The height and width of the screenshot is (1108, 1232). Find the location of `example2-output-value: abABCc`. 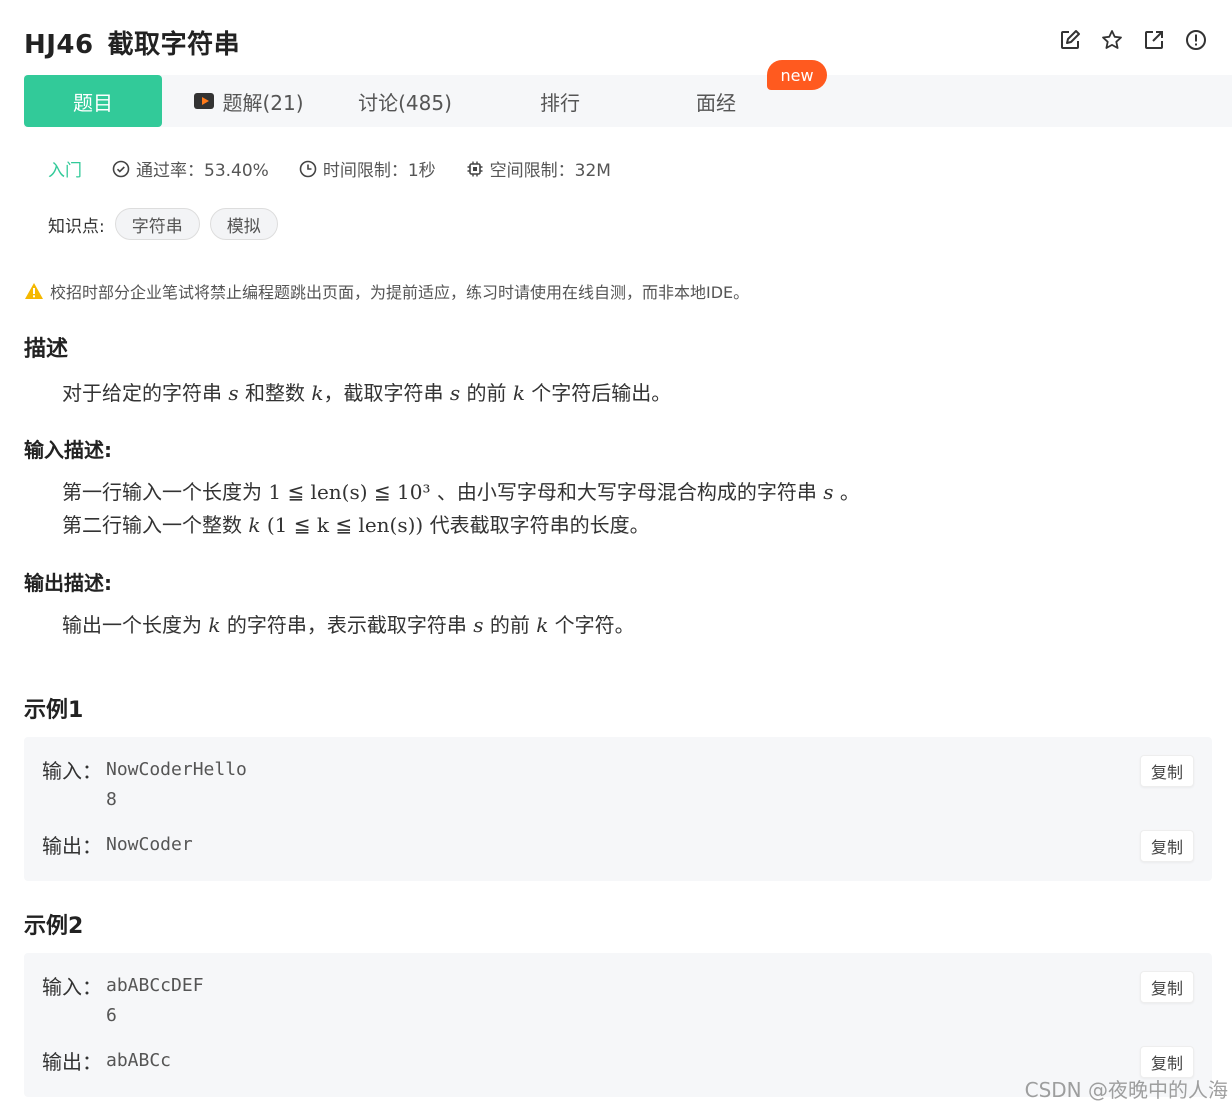

example2-output-value: abABCc is located at coordinates (138, 1061).